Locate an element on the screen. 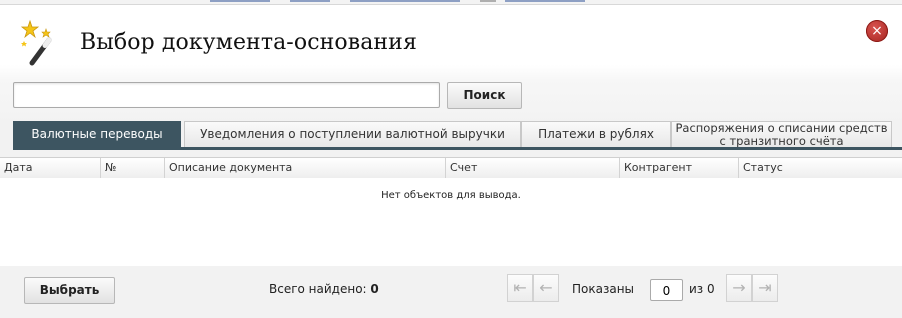 The width and height of the screenshot is (902, 318). column-account: Счет is located at coordinates (533, 168).